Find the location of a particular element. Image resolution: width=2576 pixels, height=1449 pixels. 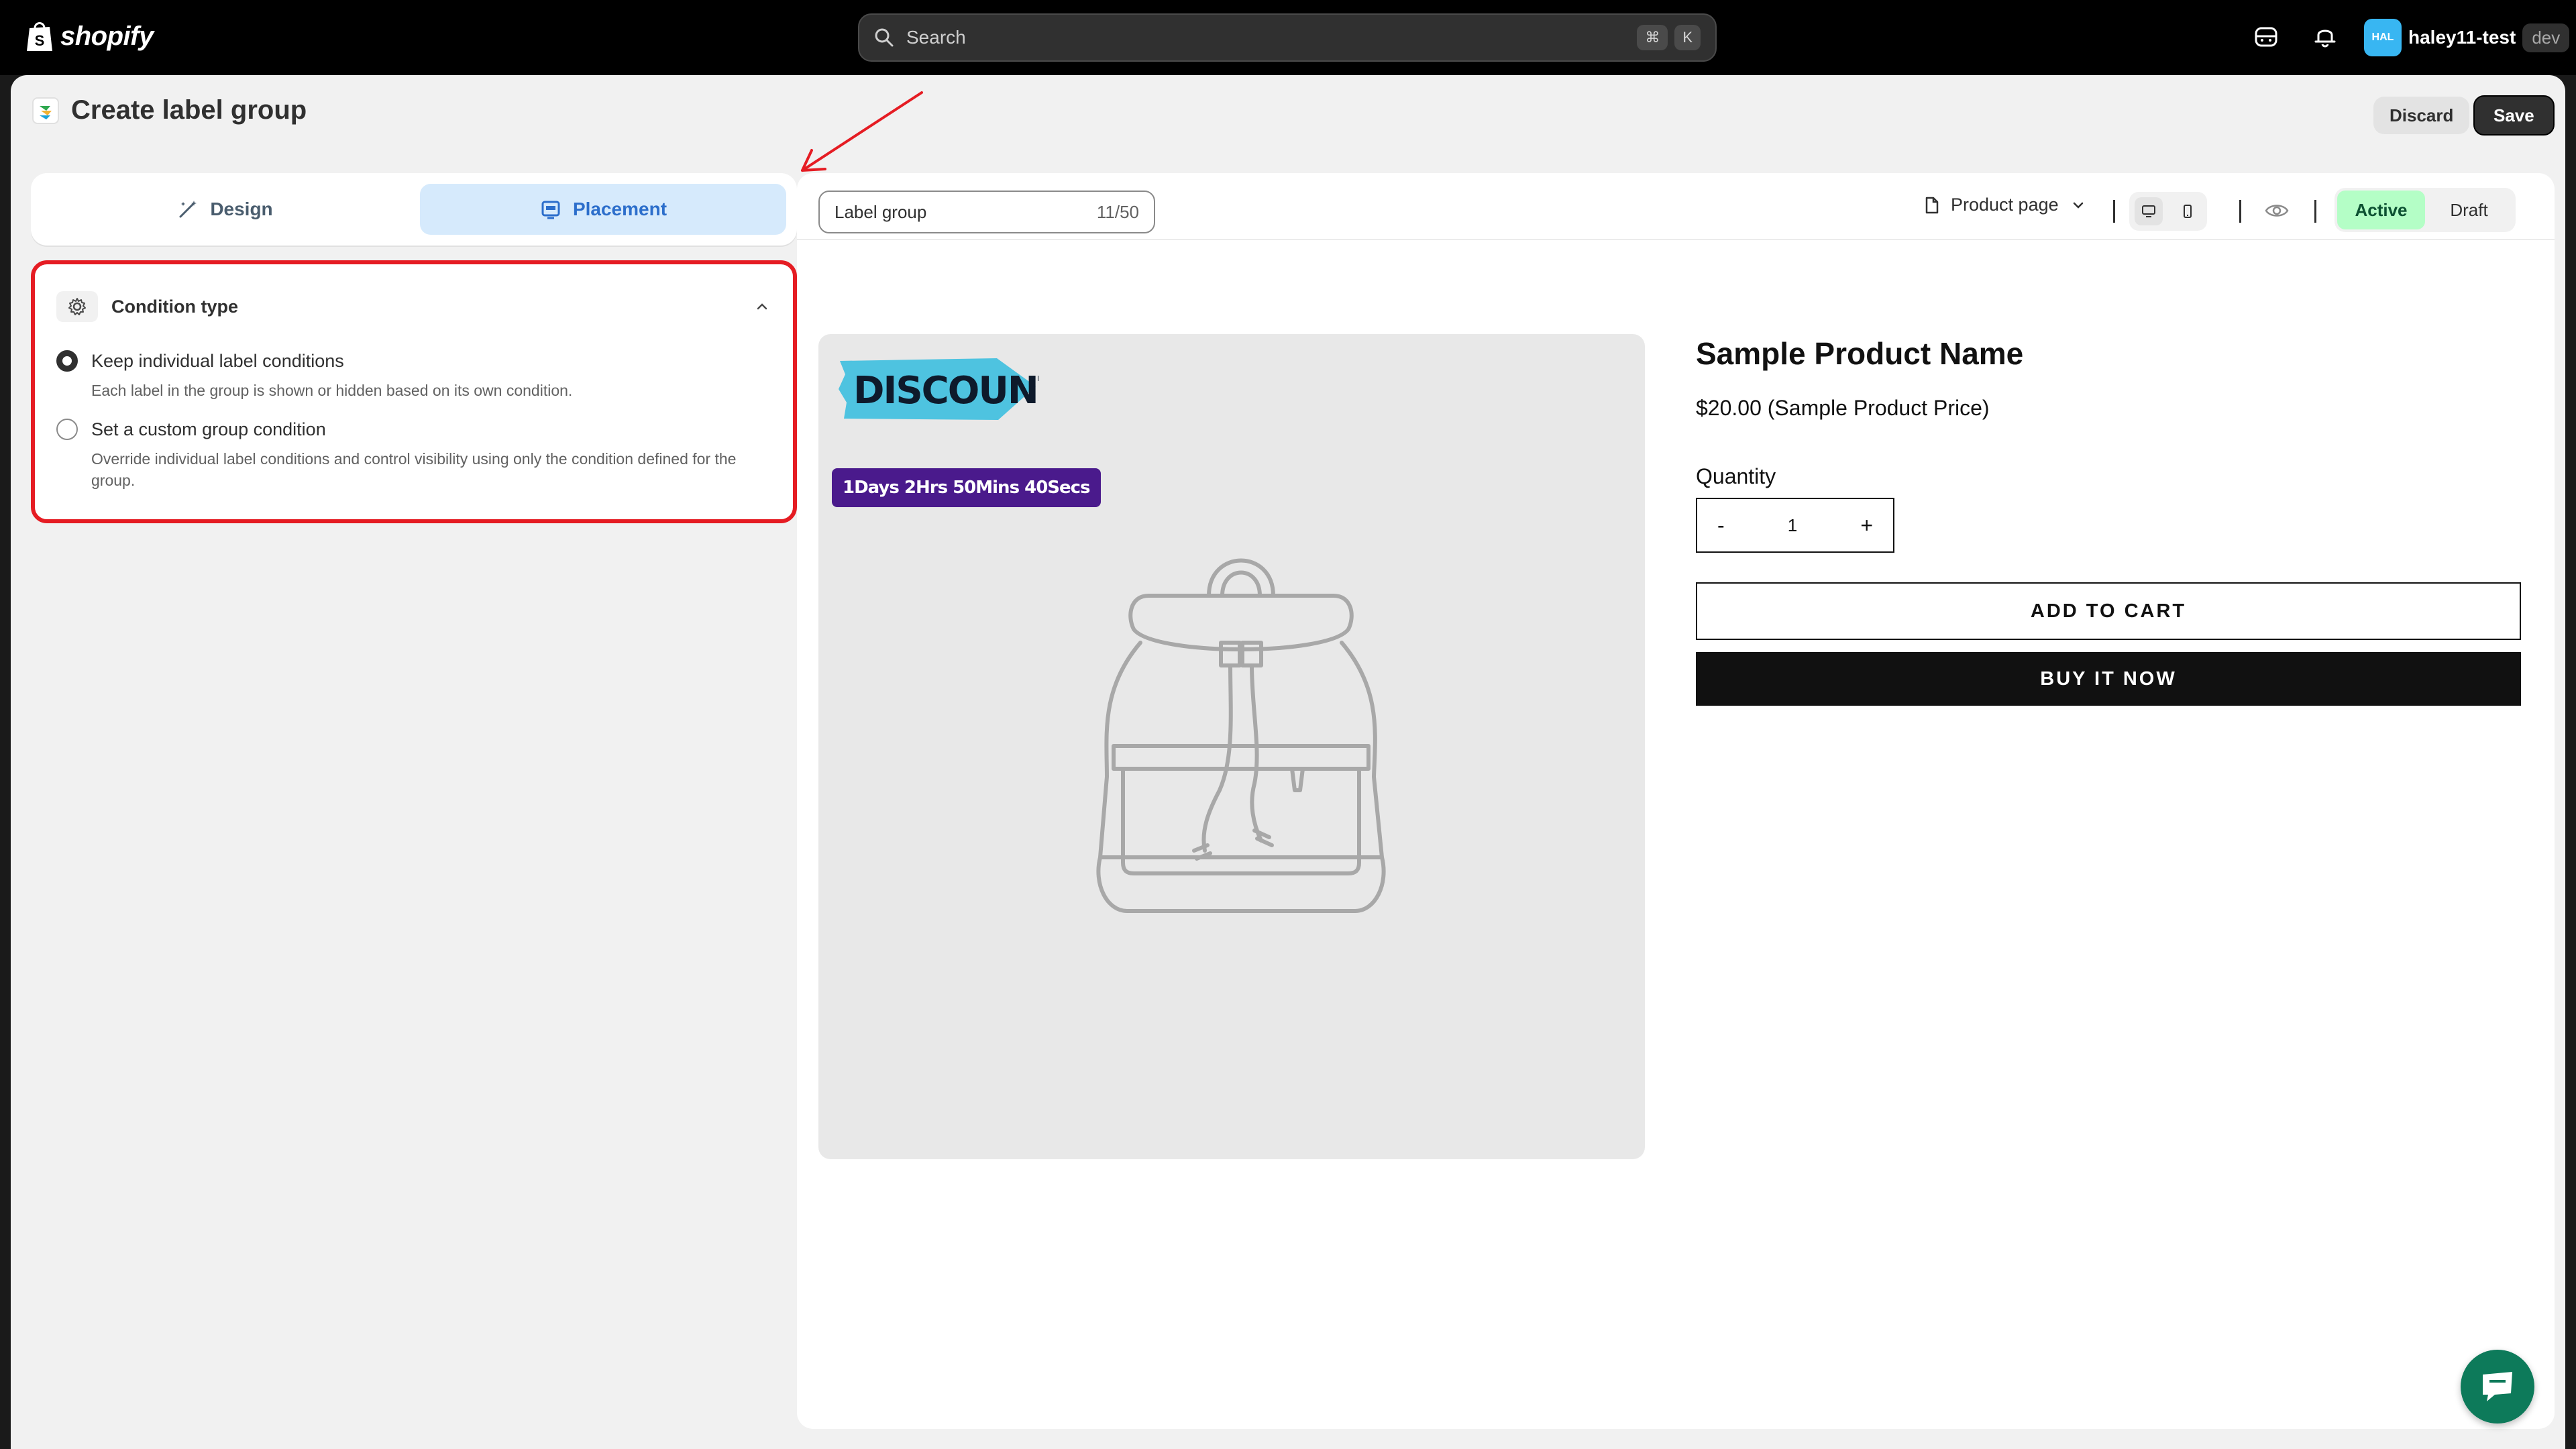

chevron-up-icon is located at coordinates (762, 306).